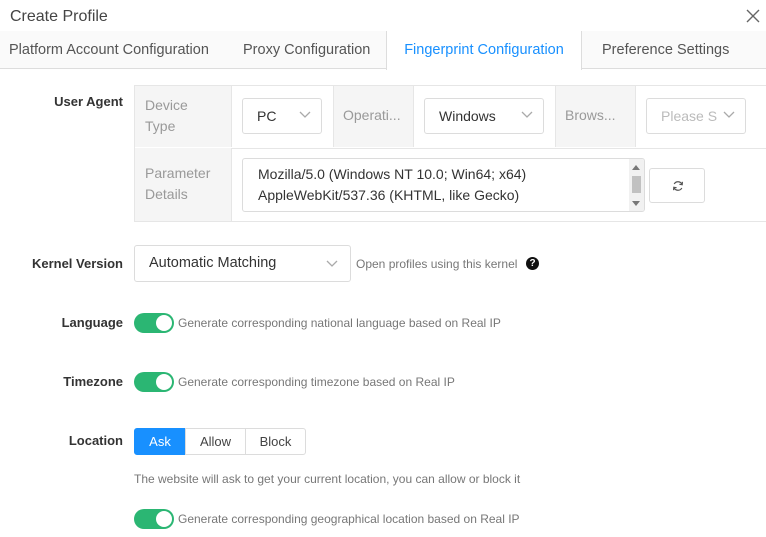 Image resolution: width=766 pixels, height=537 pixels. Describe the element at coordinates (154, 382) in the screenshot. I see `timezone-toggle` at that location.